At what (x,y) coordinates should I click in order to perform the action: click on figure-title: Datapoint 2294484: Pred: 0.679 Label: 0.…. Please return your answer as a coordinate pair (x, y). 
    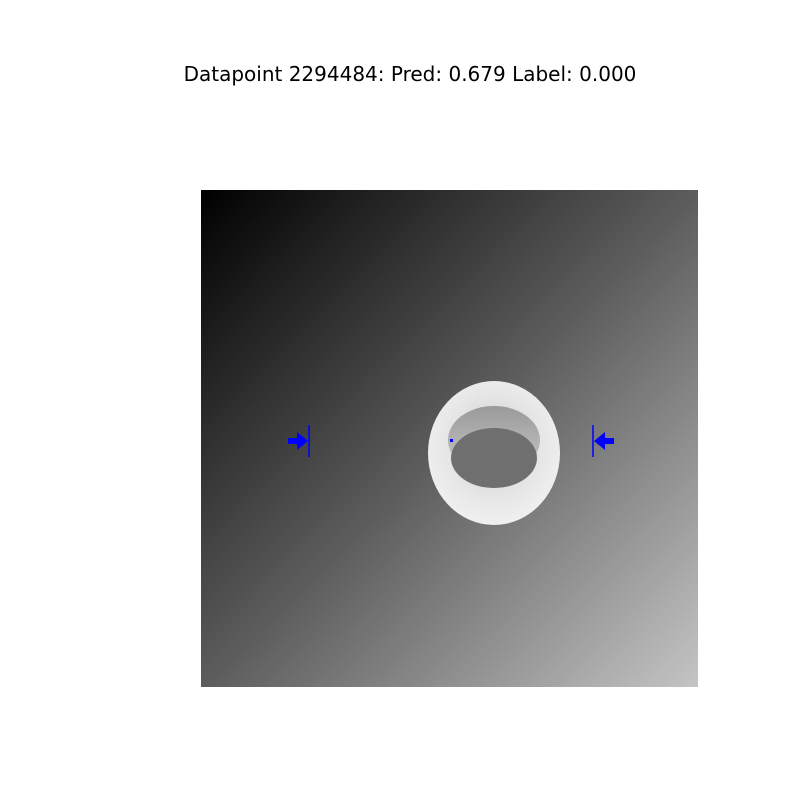
    Looking at the image, I should click on (410, 74).